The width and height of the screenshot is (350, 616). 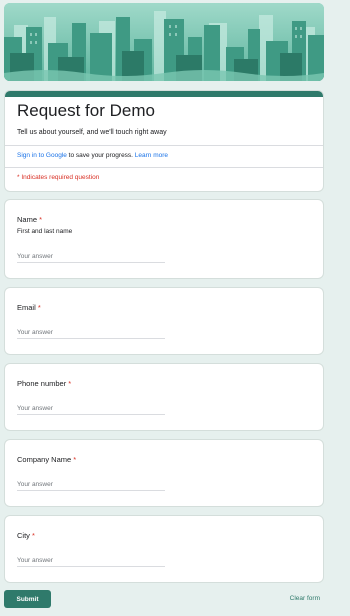 I want to click on question-label: Company Name *, so click(x=46, y=459).